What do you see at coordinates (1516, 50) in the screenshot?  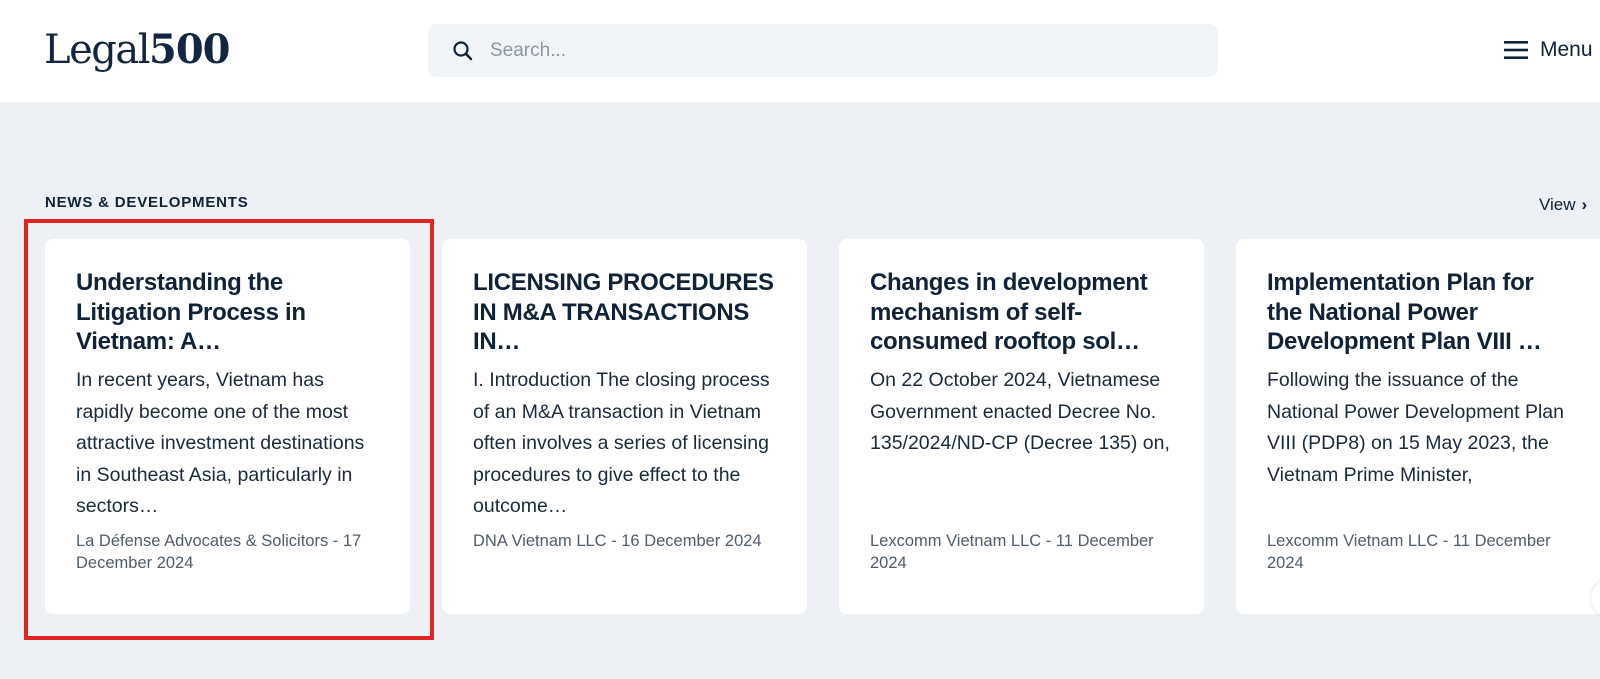 I see `hamburger-icon` at bounding box center [1516, 50].